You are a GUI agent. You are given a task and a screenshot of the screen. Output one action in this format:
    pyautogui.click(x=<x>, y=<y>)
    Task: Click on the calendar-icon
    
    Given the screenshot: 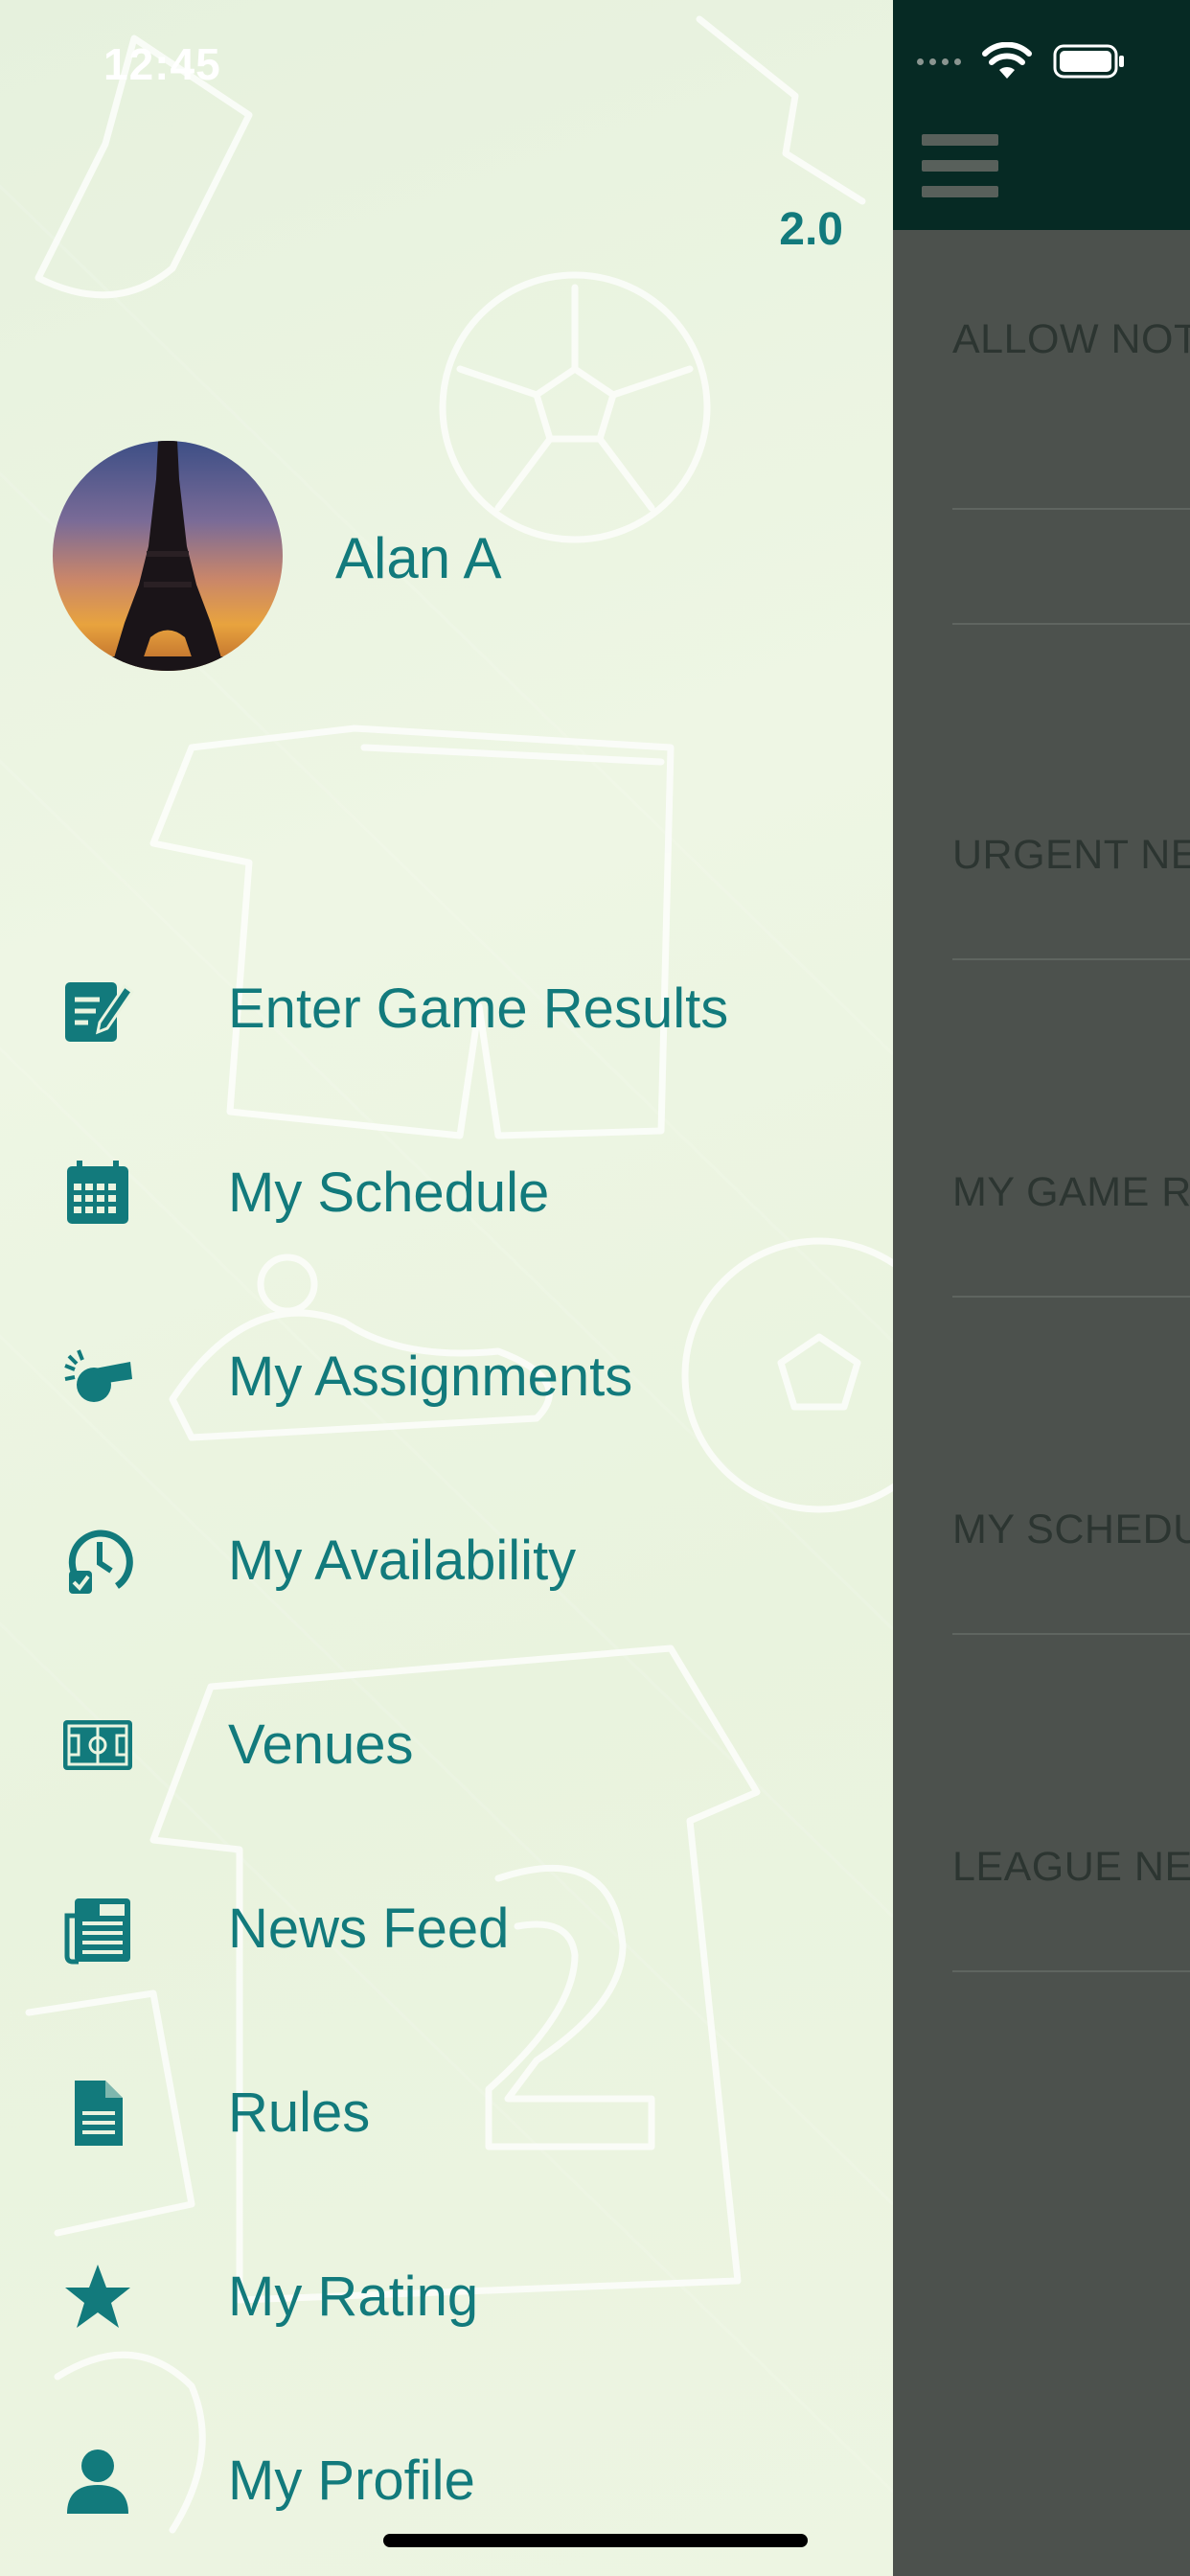 What is the action you would take?
    pyautogui.click(x=97, y=1193)
    